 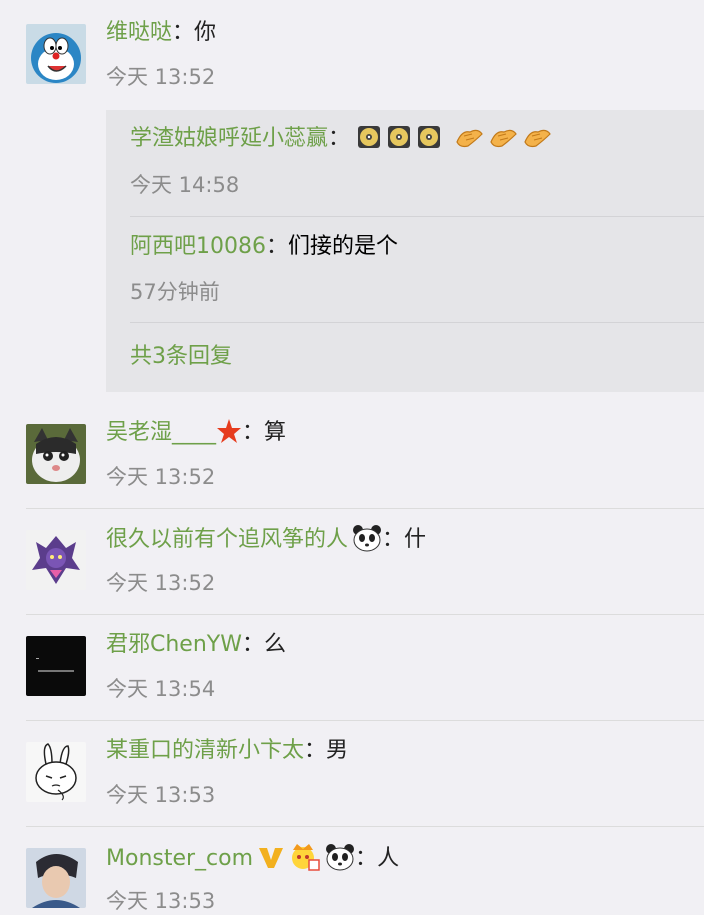 What do you see at coordinates (352, 561) in the screenshot?
I see `comment-item: 很久以前有个追风筝的人 ：什 今天 13:52` at bounding box center [352, 561].